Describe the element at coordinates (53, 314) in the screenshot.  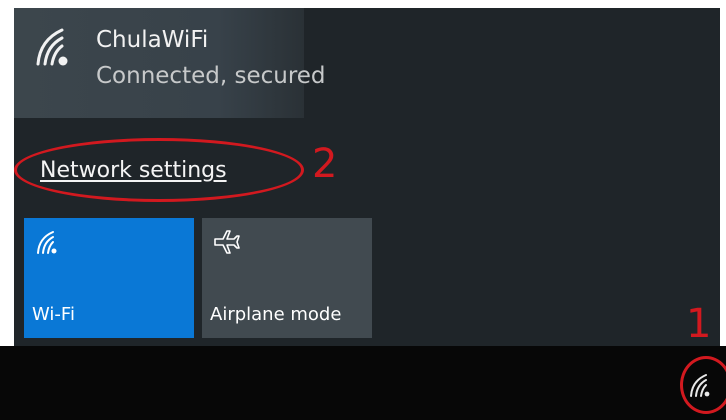
I see `wifi-tile-label: Wi-Fi` at that location.